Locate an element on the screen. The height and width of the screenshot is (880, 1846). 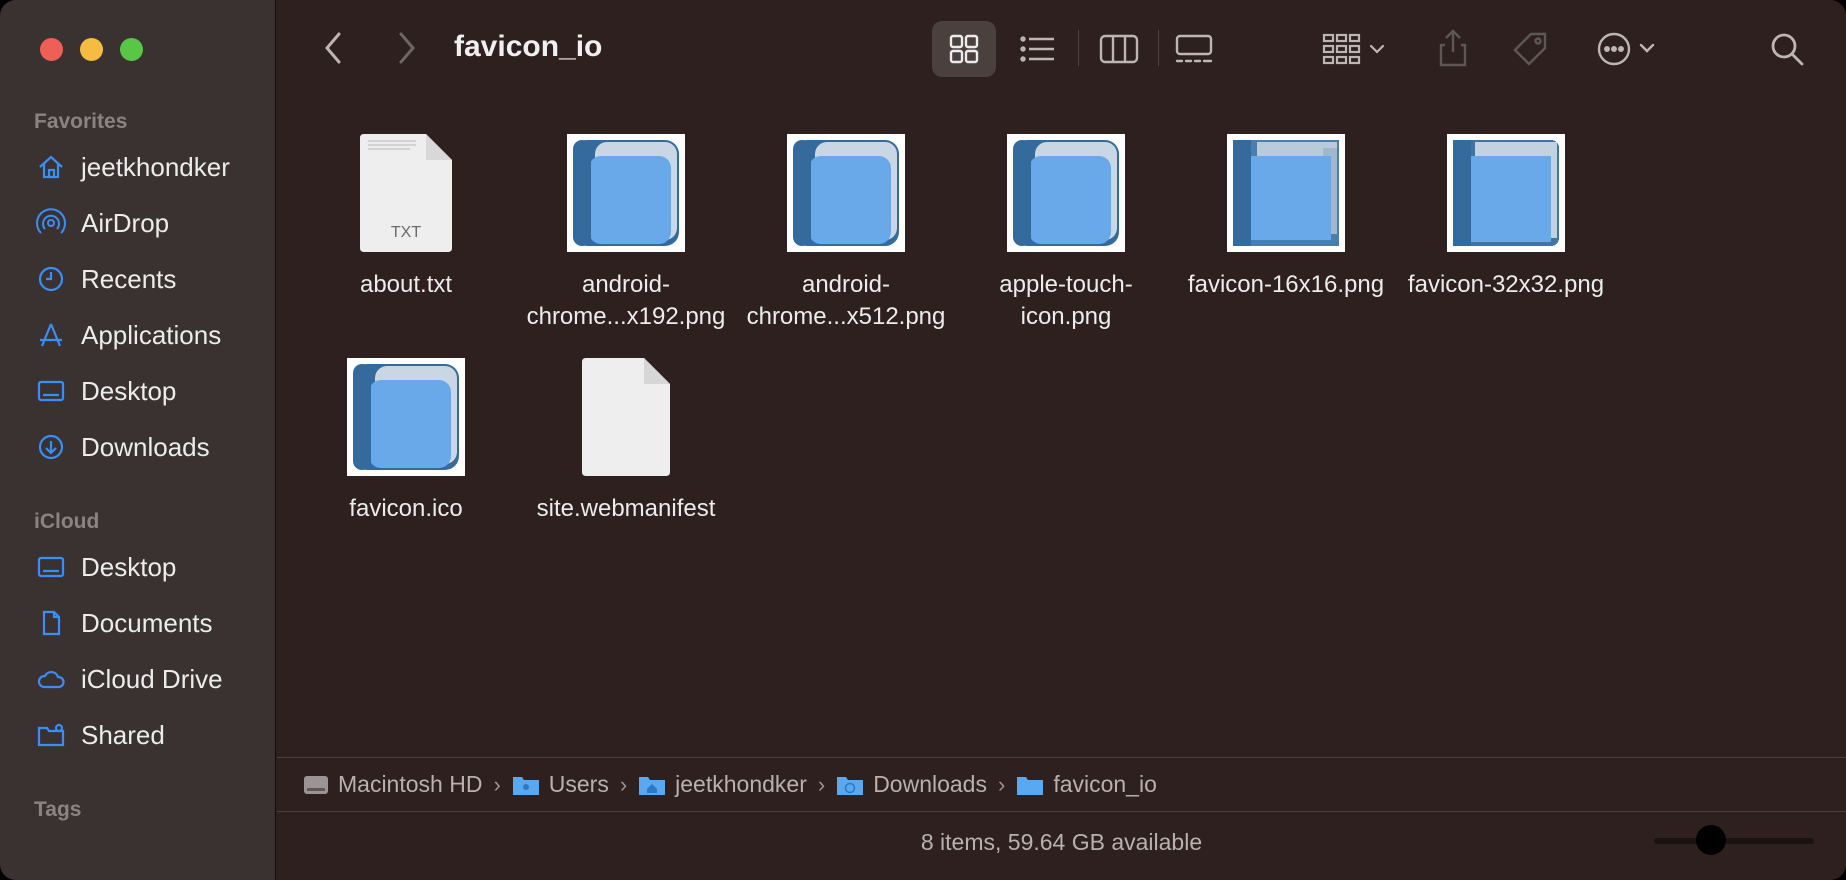
cloud-icon is located at coordinates (51, 679).